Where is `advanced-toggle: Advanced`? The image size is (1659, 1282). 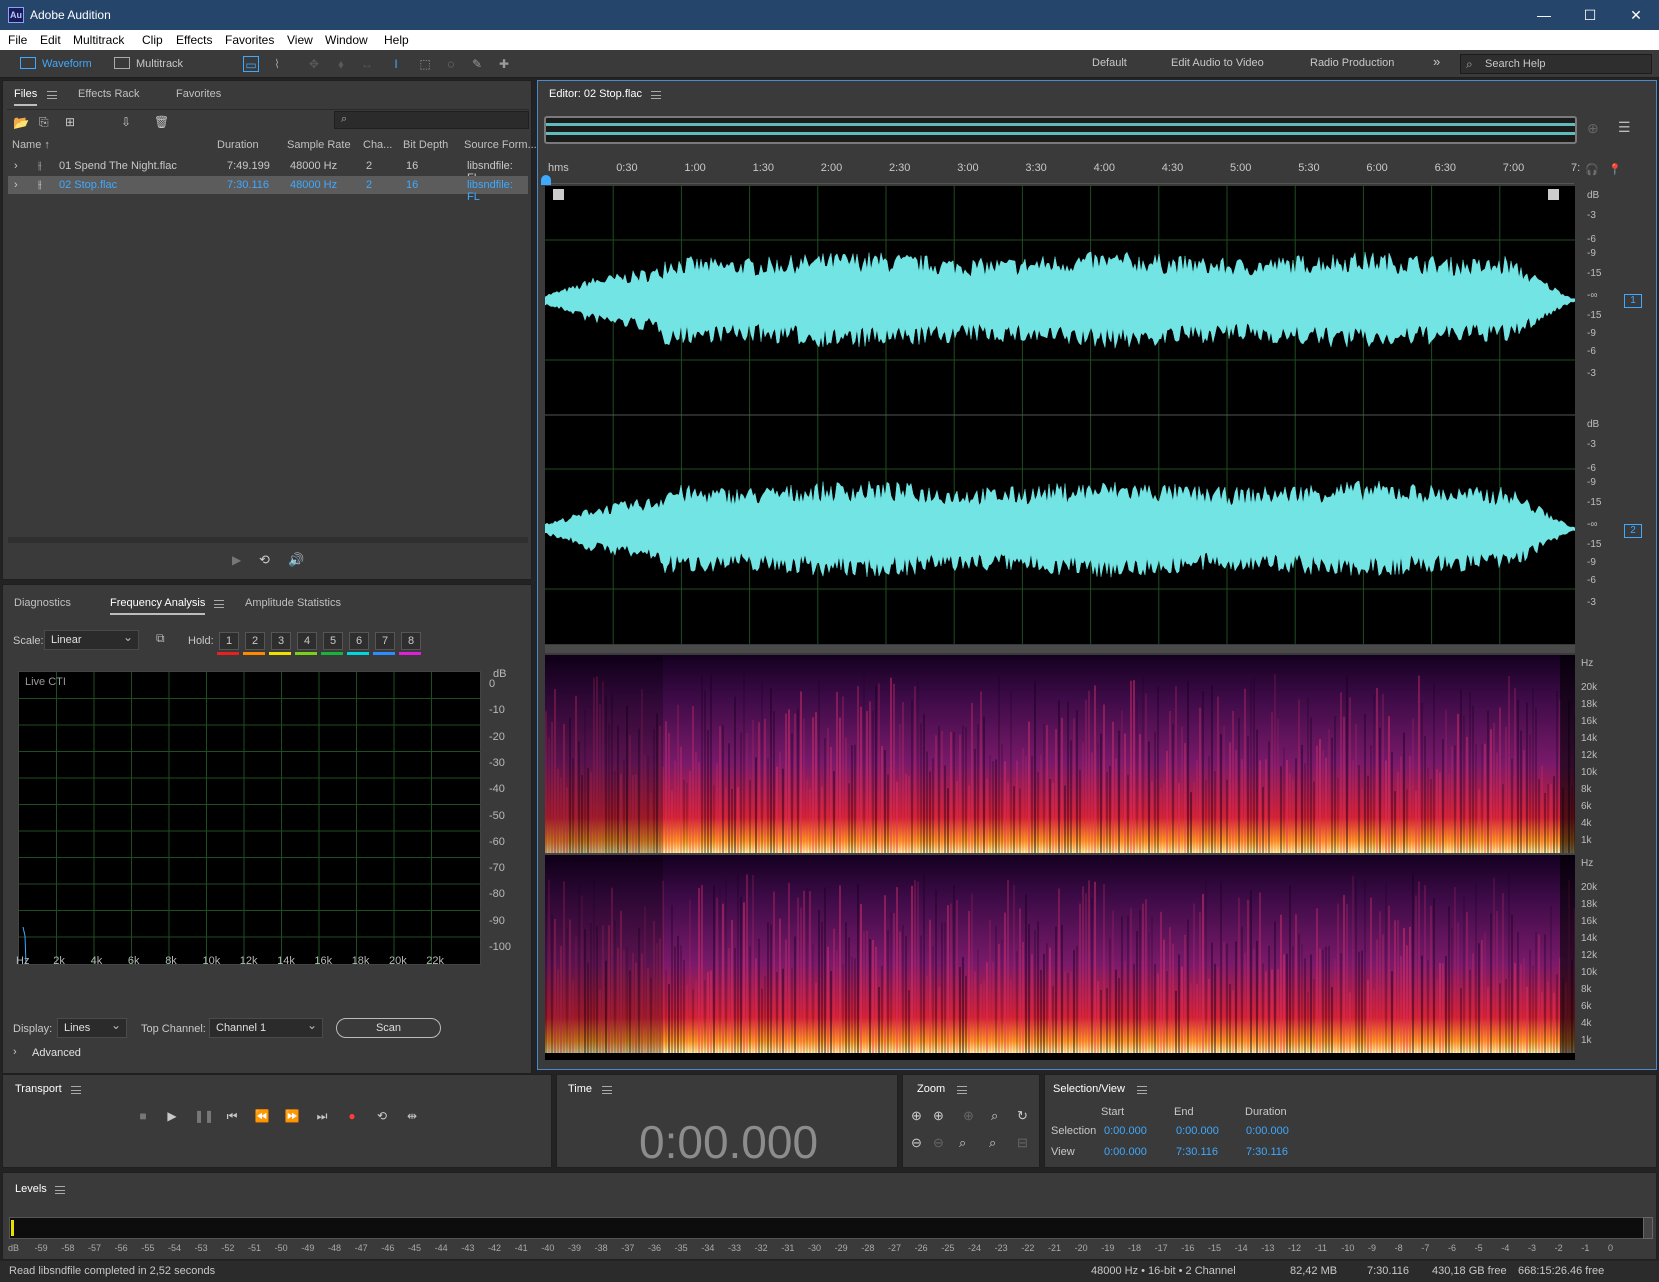 advanced-toggle: Advanced is located at coordinates (56, 1053).